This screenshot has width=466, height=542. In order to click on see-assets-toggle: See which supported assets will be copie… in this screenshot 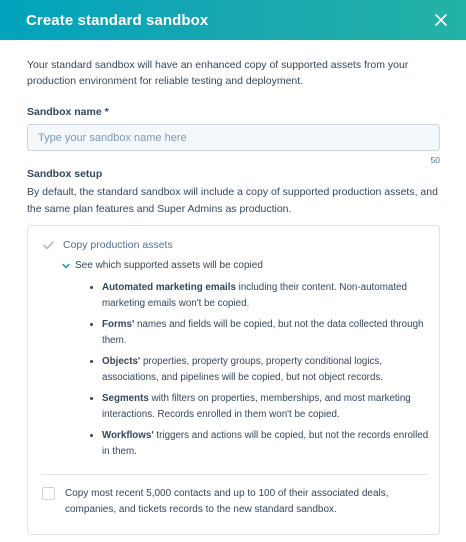, I will do `click(162, 265)`.